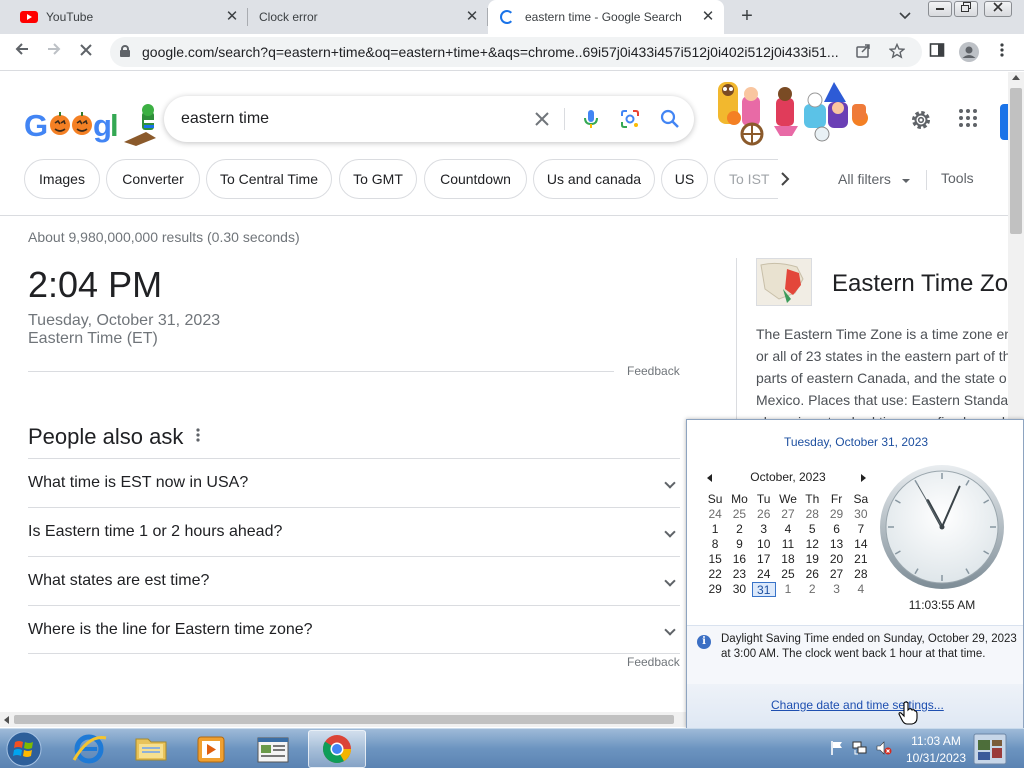 The width and height of the screenshot is (1024, 768). Describe the element at coordinates (225, 119) in the screenshot. I see `search-query-text: eastern time` at that location.